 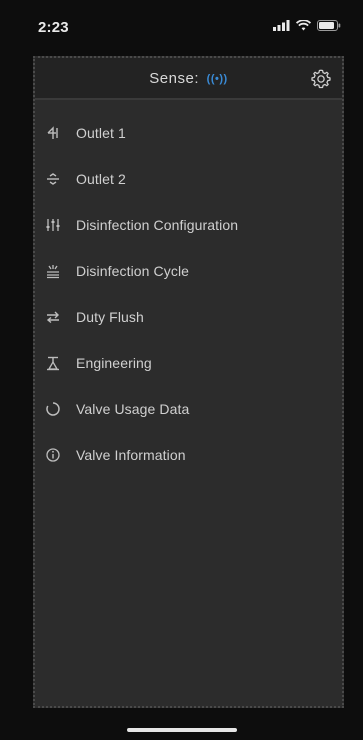 I want to click on settings-button, so click(x=321, y=79).